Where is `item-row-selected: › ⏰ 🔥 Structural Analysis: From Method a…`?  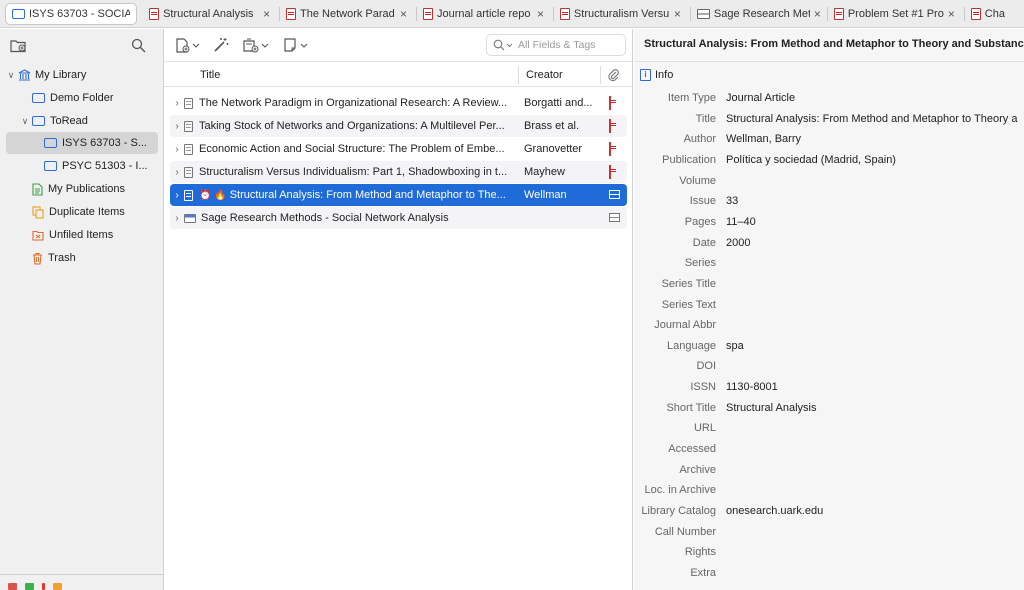
item-row-selected: › ⏰ 🔥 Structural Analysis: From Method a… is located at coordinates (398, 195).